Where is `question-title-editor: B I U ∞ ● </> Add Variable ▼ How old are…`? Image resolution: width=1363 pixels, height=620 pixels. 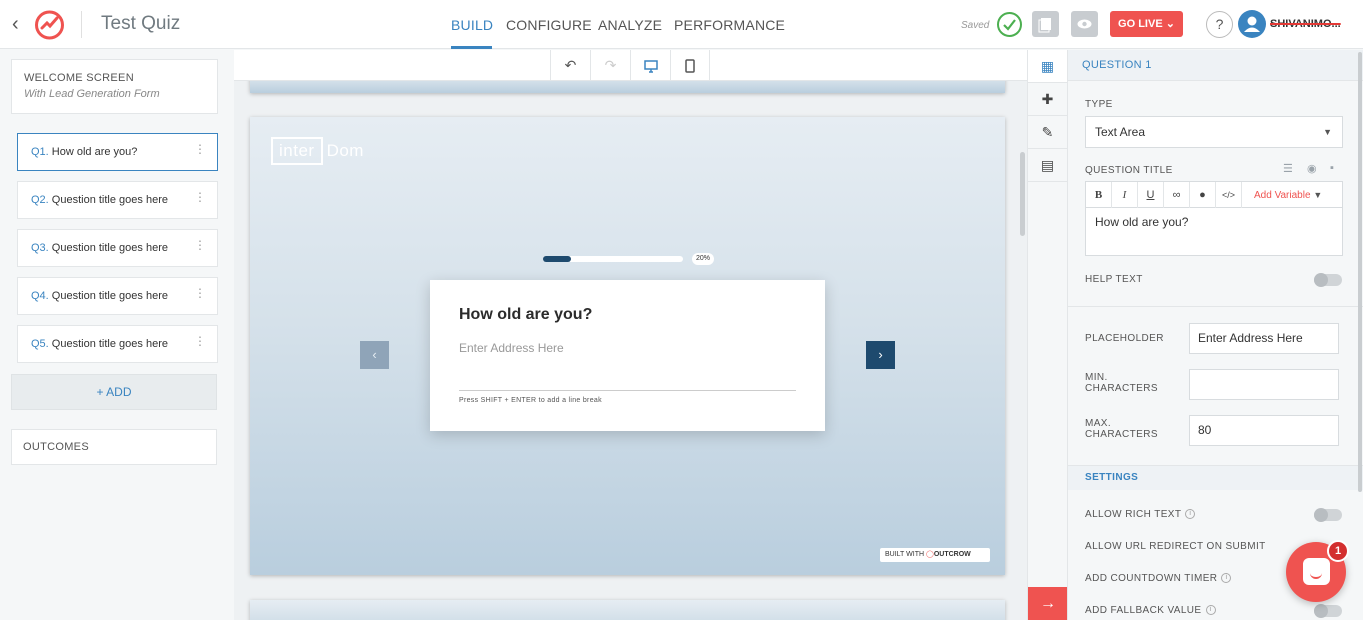
question-title-editor: B I U ∞ ● </> Add Variable ▼ How old are… is located at coordinates (1214, 218).